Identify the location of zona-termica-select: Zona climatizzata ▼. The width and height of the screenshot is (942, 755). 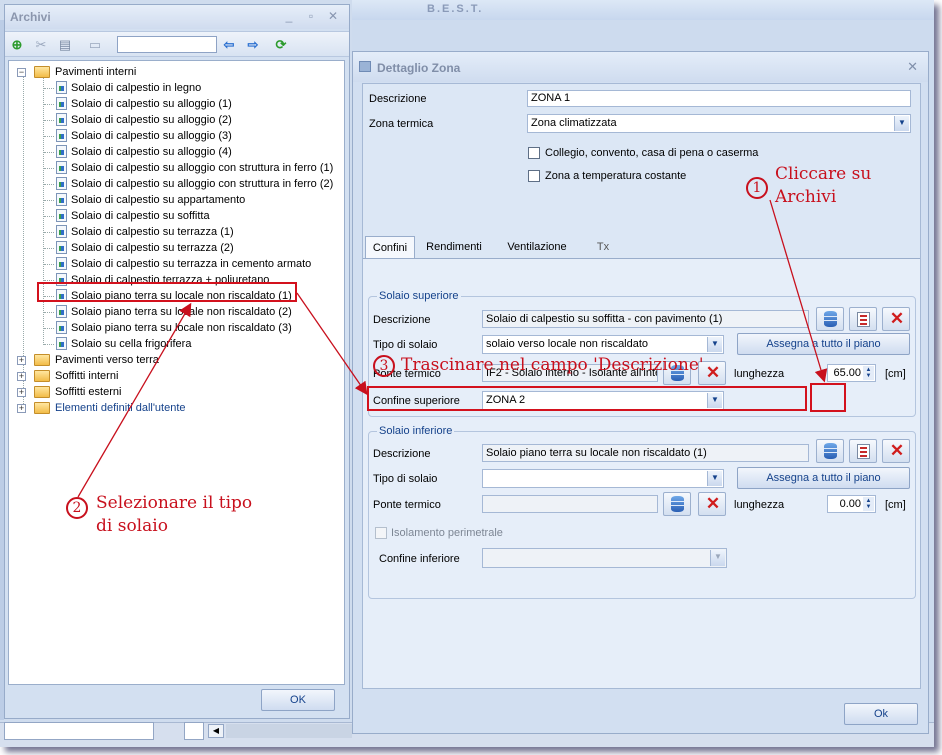
(719, 123).